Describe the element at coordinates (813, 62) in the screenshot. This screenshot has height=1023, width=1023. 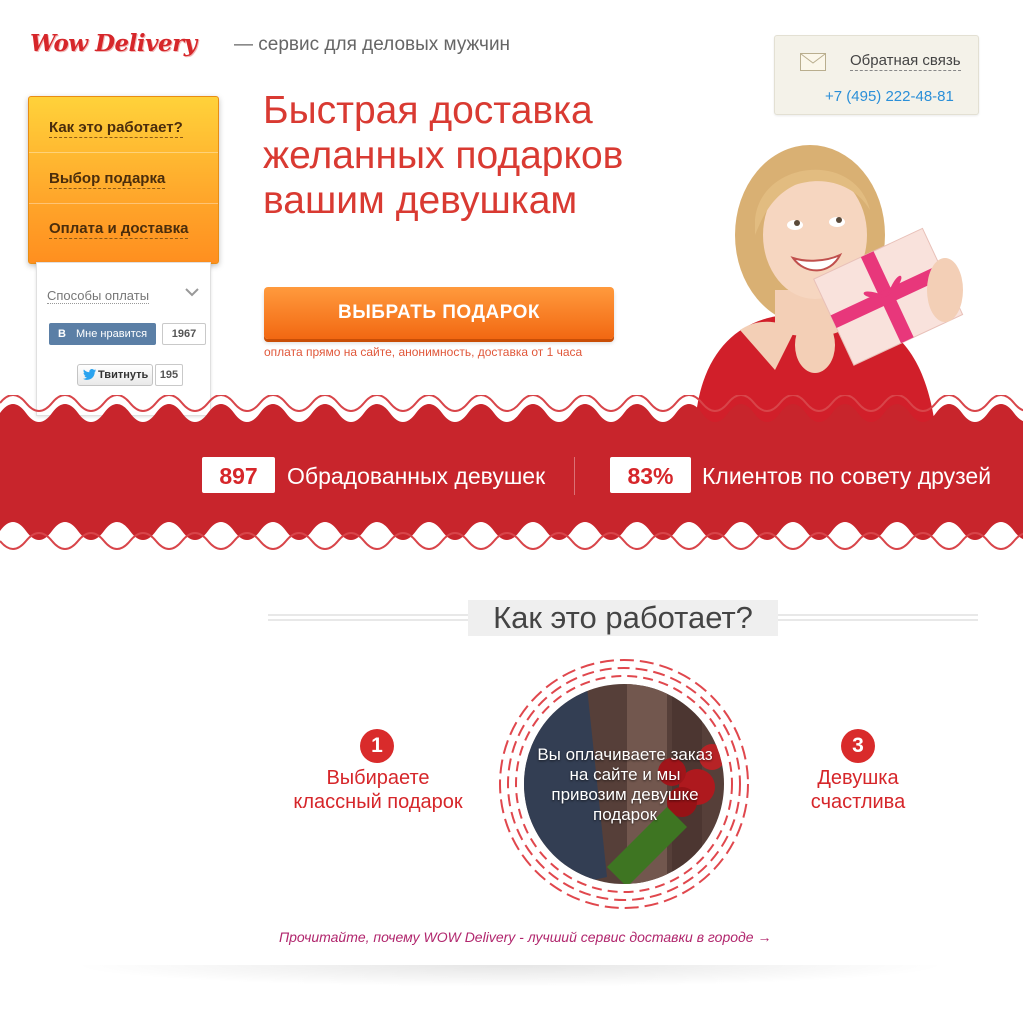
I see `mail-icon` at that location.